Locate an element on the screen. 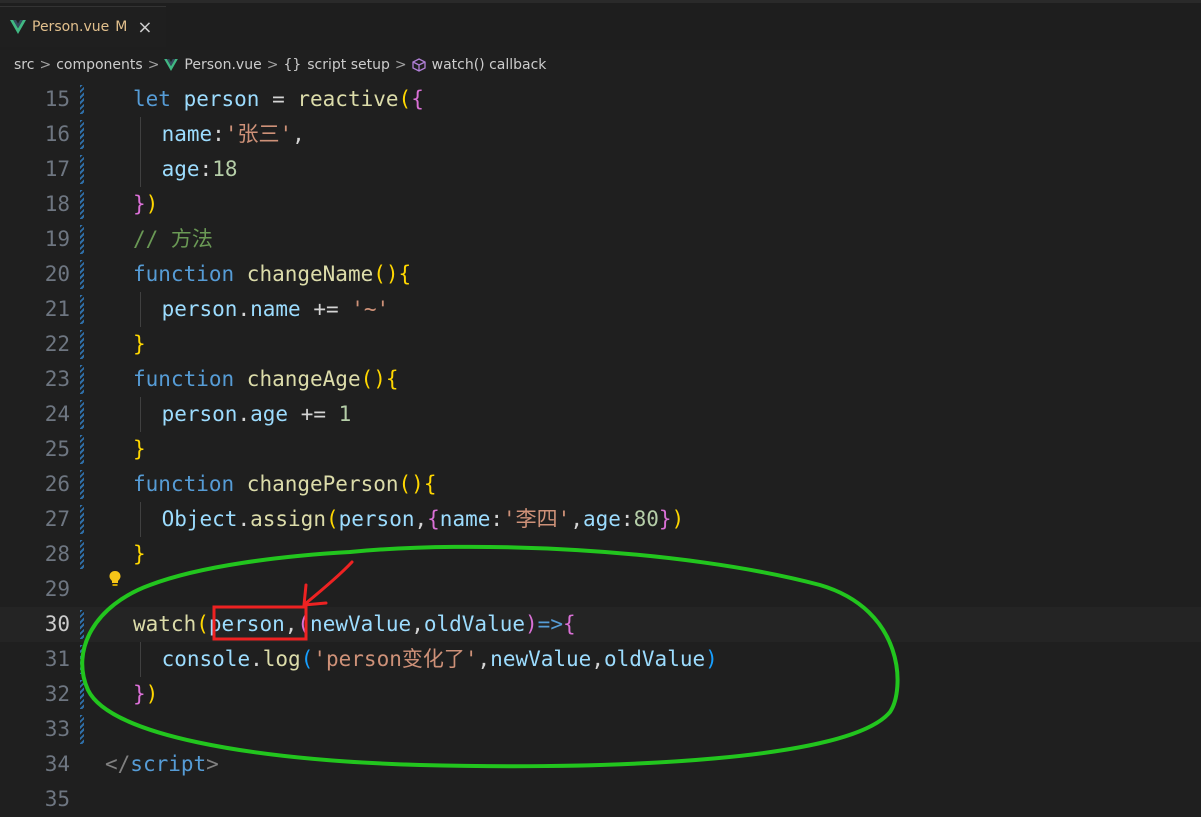 The image size is (1201, 817). code-line: 26 function changePerson(){ is located at coordinates (600, 484).